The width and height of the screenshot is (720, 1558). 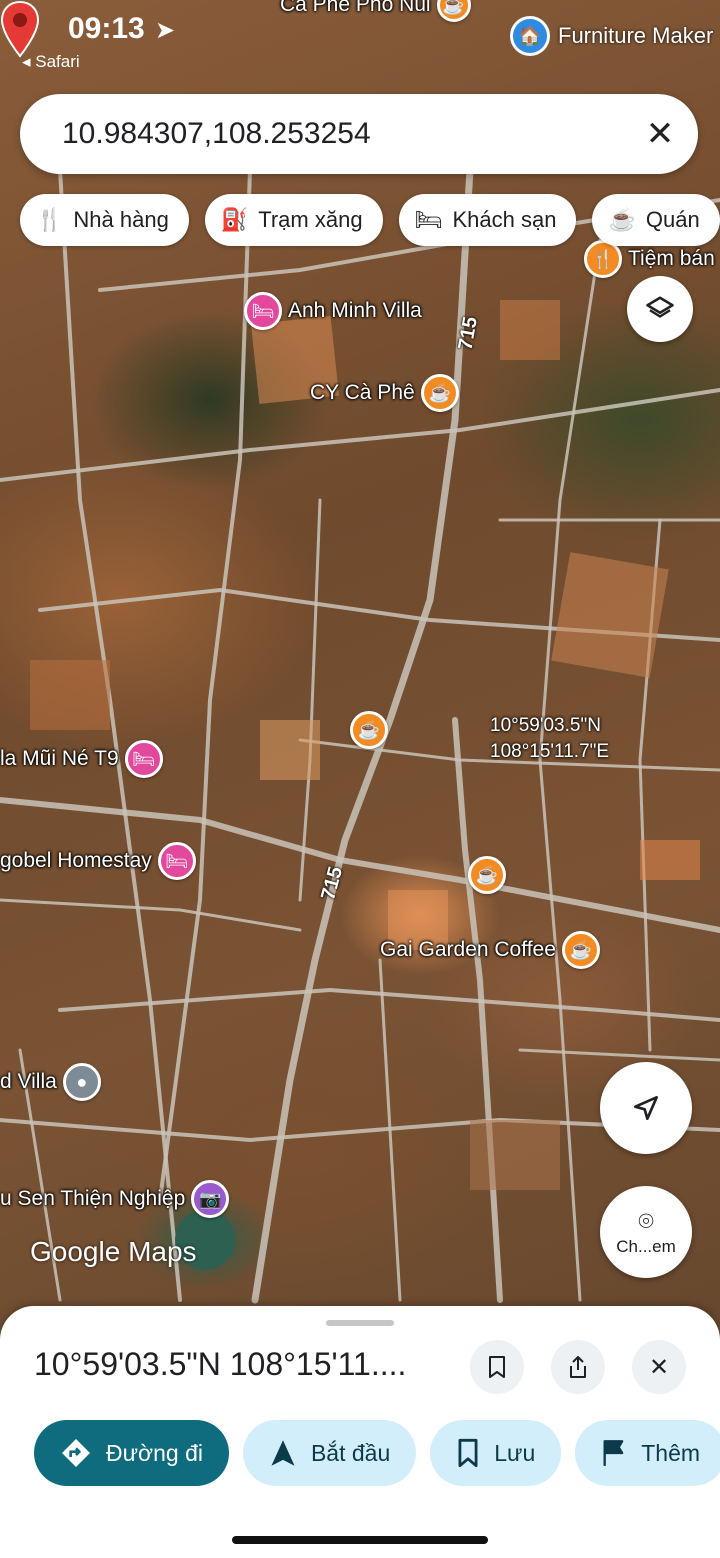 What do you see at coordinates (671, 258) in the screenshot?
I see `poi-label: Tiệm bán` at bounding box center [671, 258].